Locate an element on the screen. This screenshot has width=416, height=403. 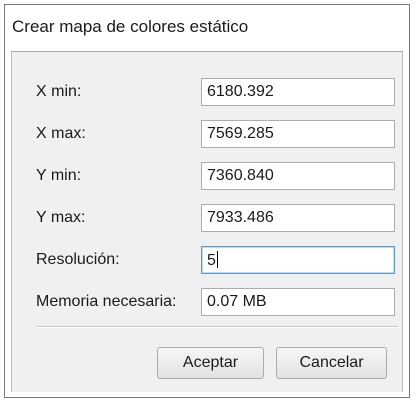
resolution-label: Resolución: is located at coordinates (78, 259).